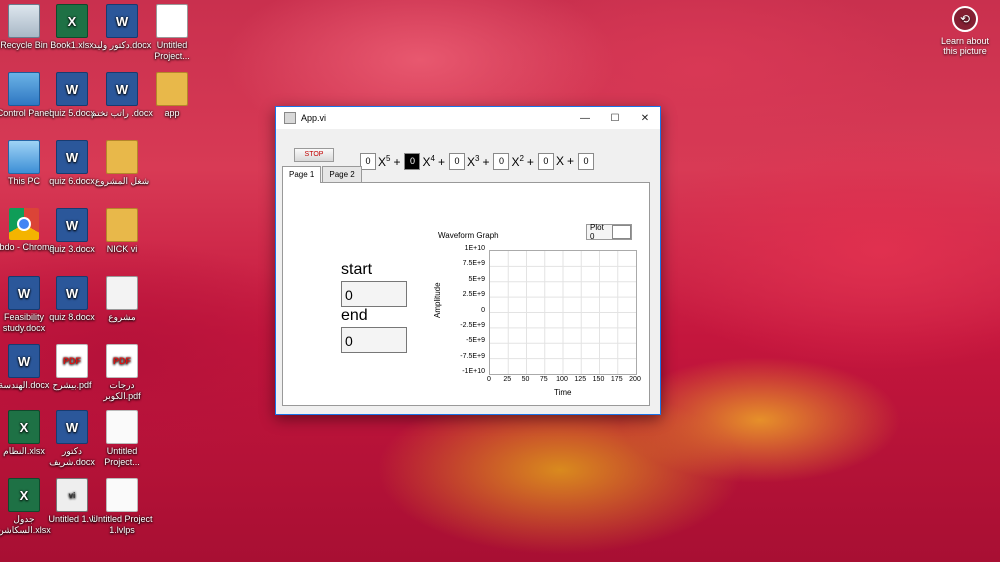 Image resolution: width=1000 pixels, height=562 pixels. I want to click on maximize-button: ☐, so click(615, 118).